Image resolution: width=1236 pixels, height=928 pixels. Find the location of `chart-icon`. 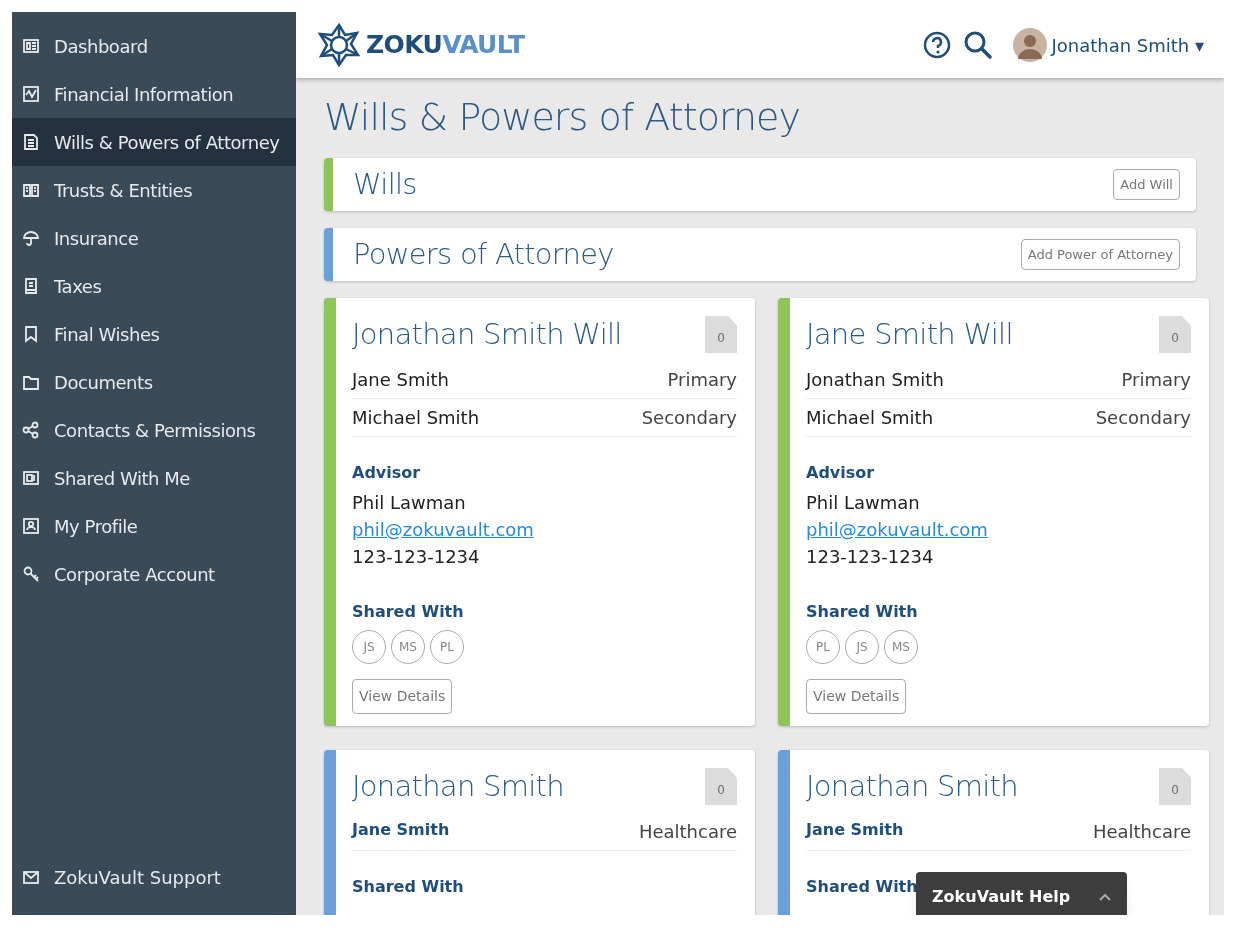

chart-icon is located at coordinates (31, 94).